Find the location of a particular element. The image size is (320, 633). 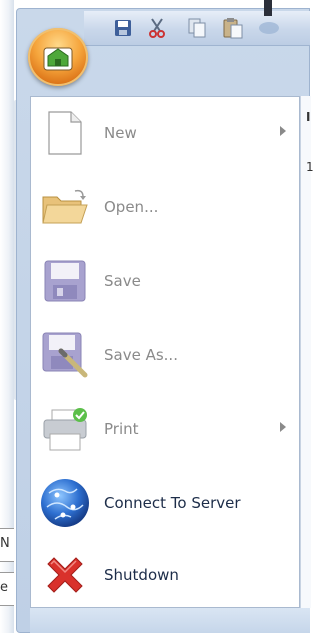

print-icon is located at coordinates (65, 429).